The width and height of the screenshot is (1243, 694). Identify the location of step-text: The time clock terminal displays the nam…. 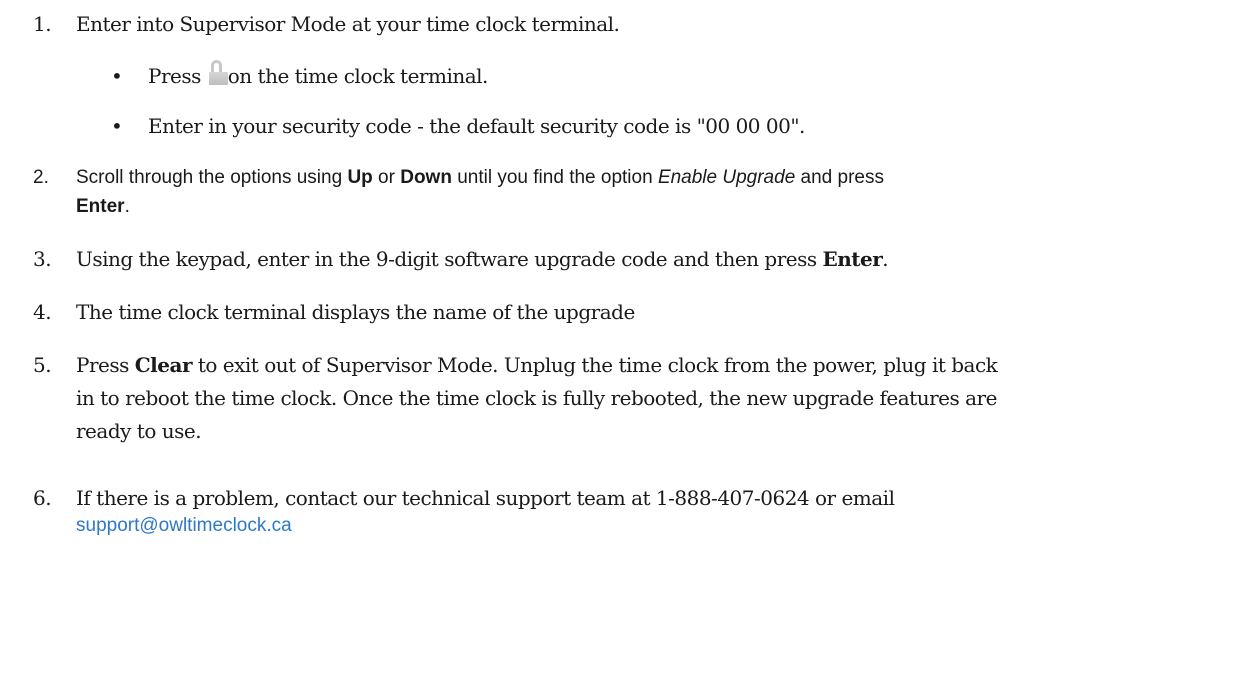
(355, 312).